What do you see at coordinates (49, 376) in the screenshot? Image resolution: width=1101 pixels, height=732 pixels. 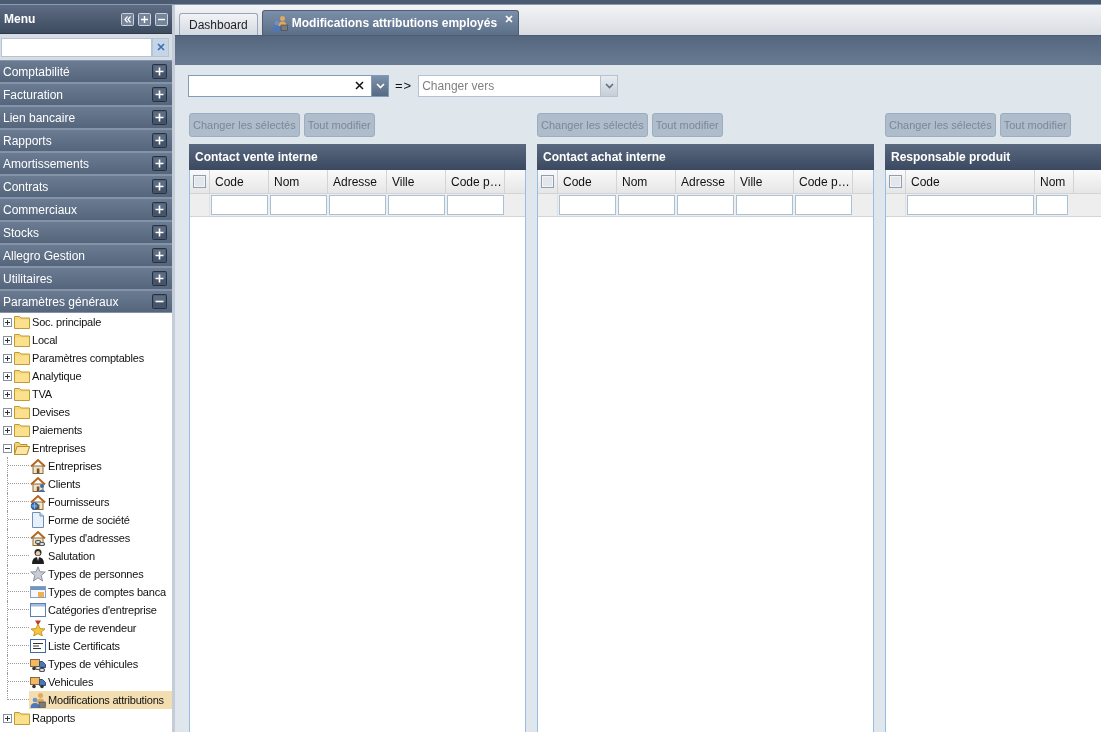 I see `tree-item: Analytique` at bounding box center [49, 376].